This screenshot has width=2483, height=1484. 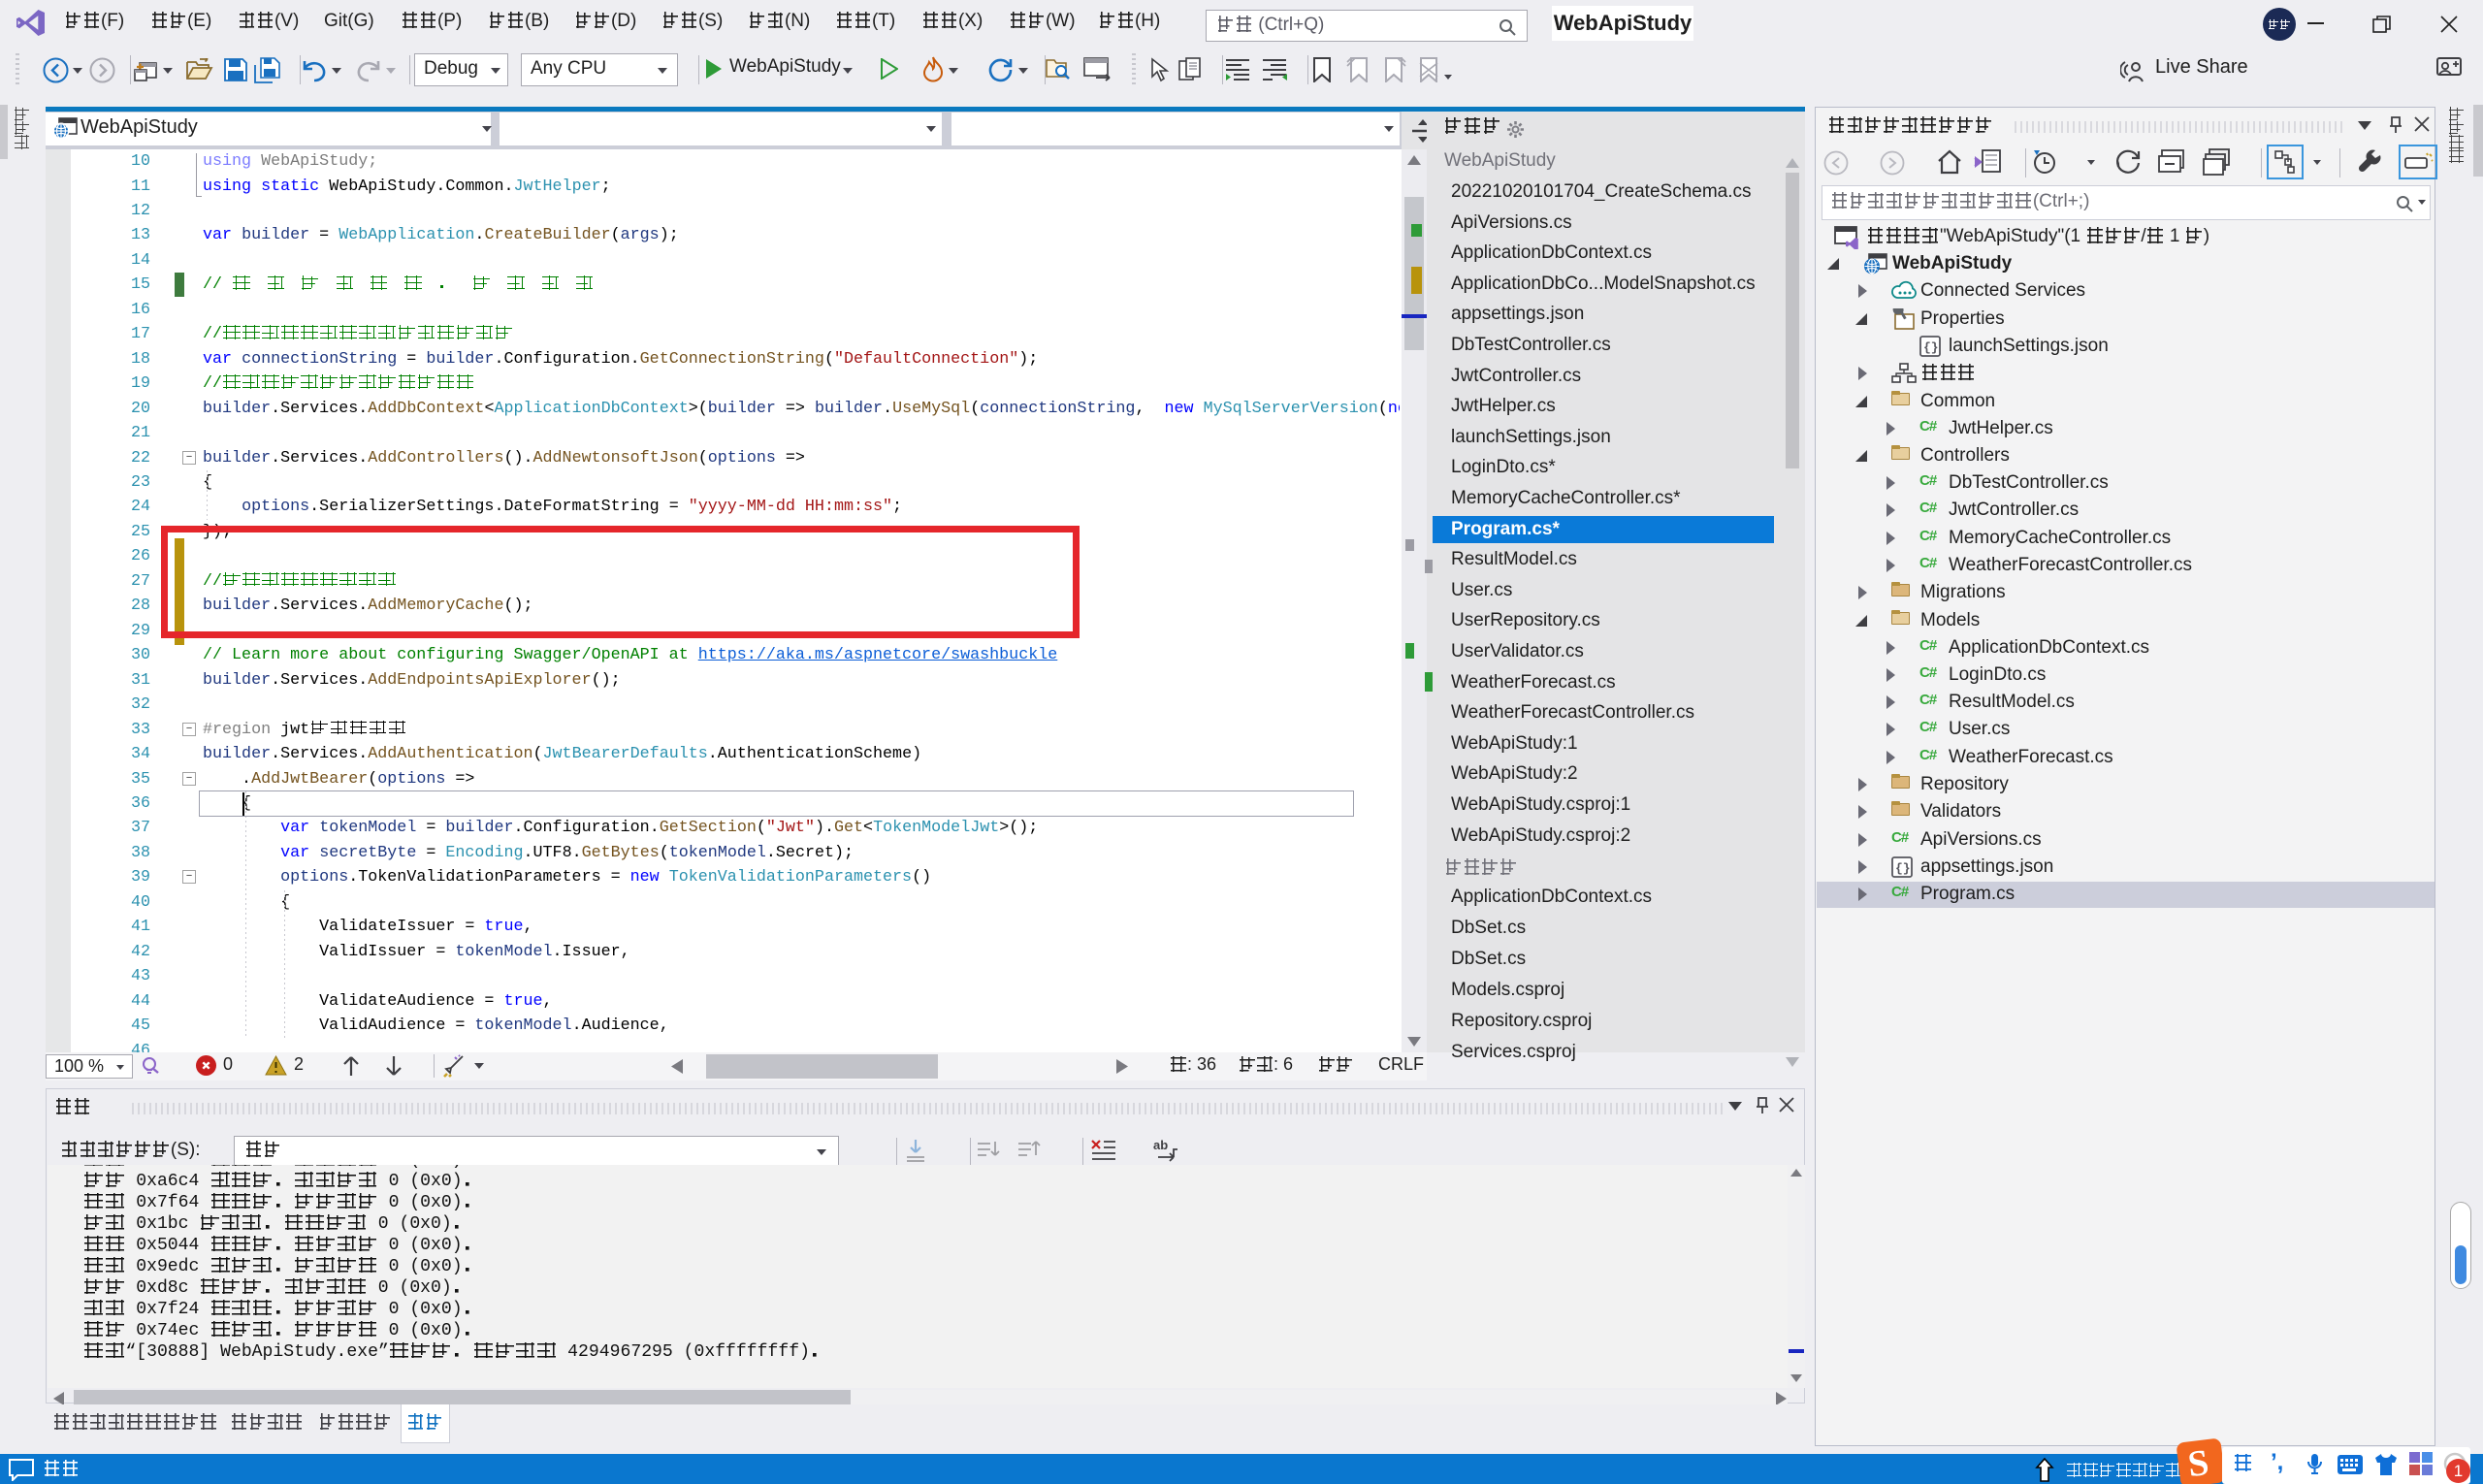 What do you see at coordinates (1161, 1145) in the screenshot?
I see `svg-text: ab` at bounding box center [1161, 1145].